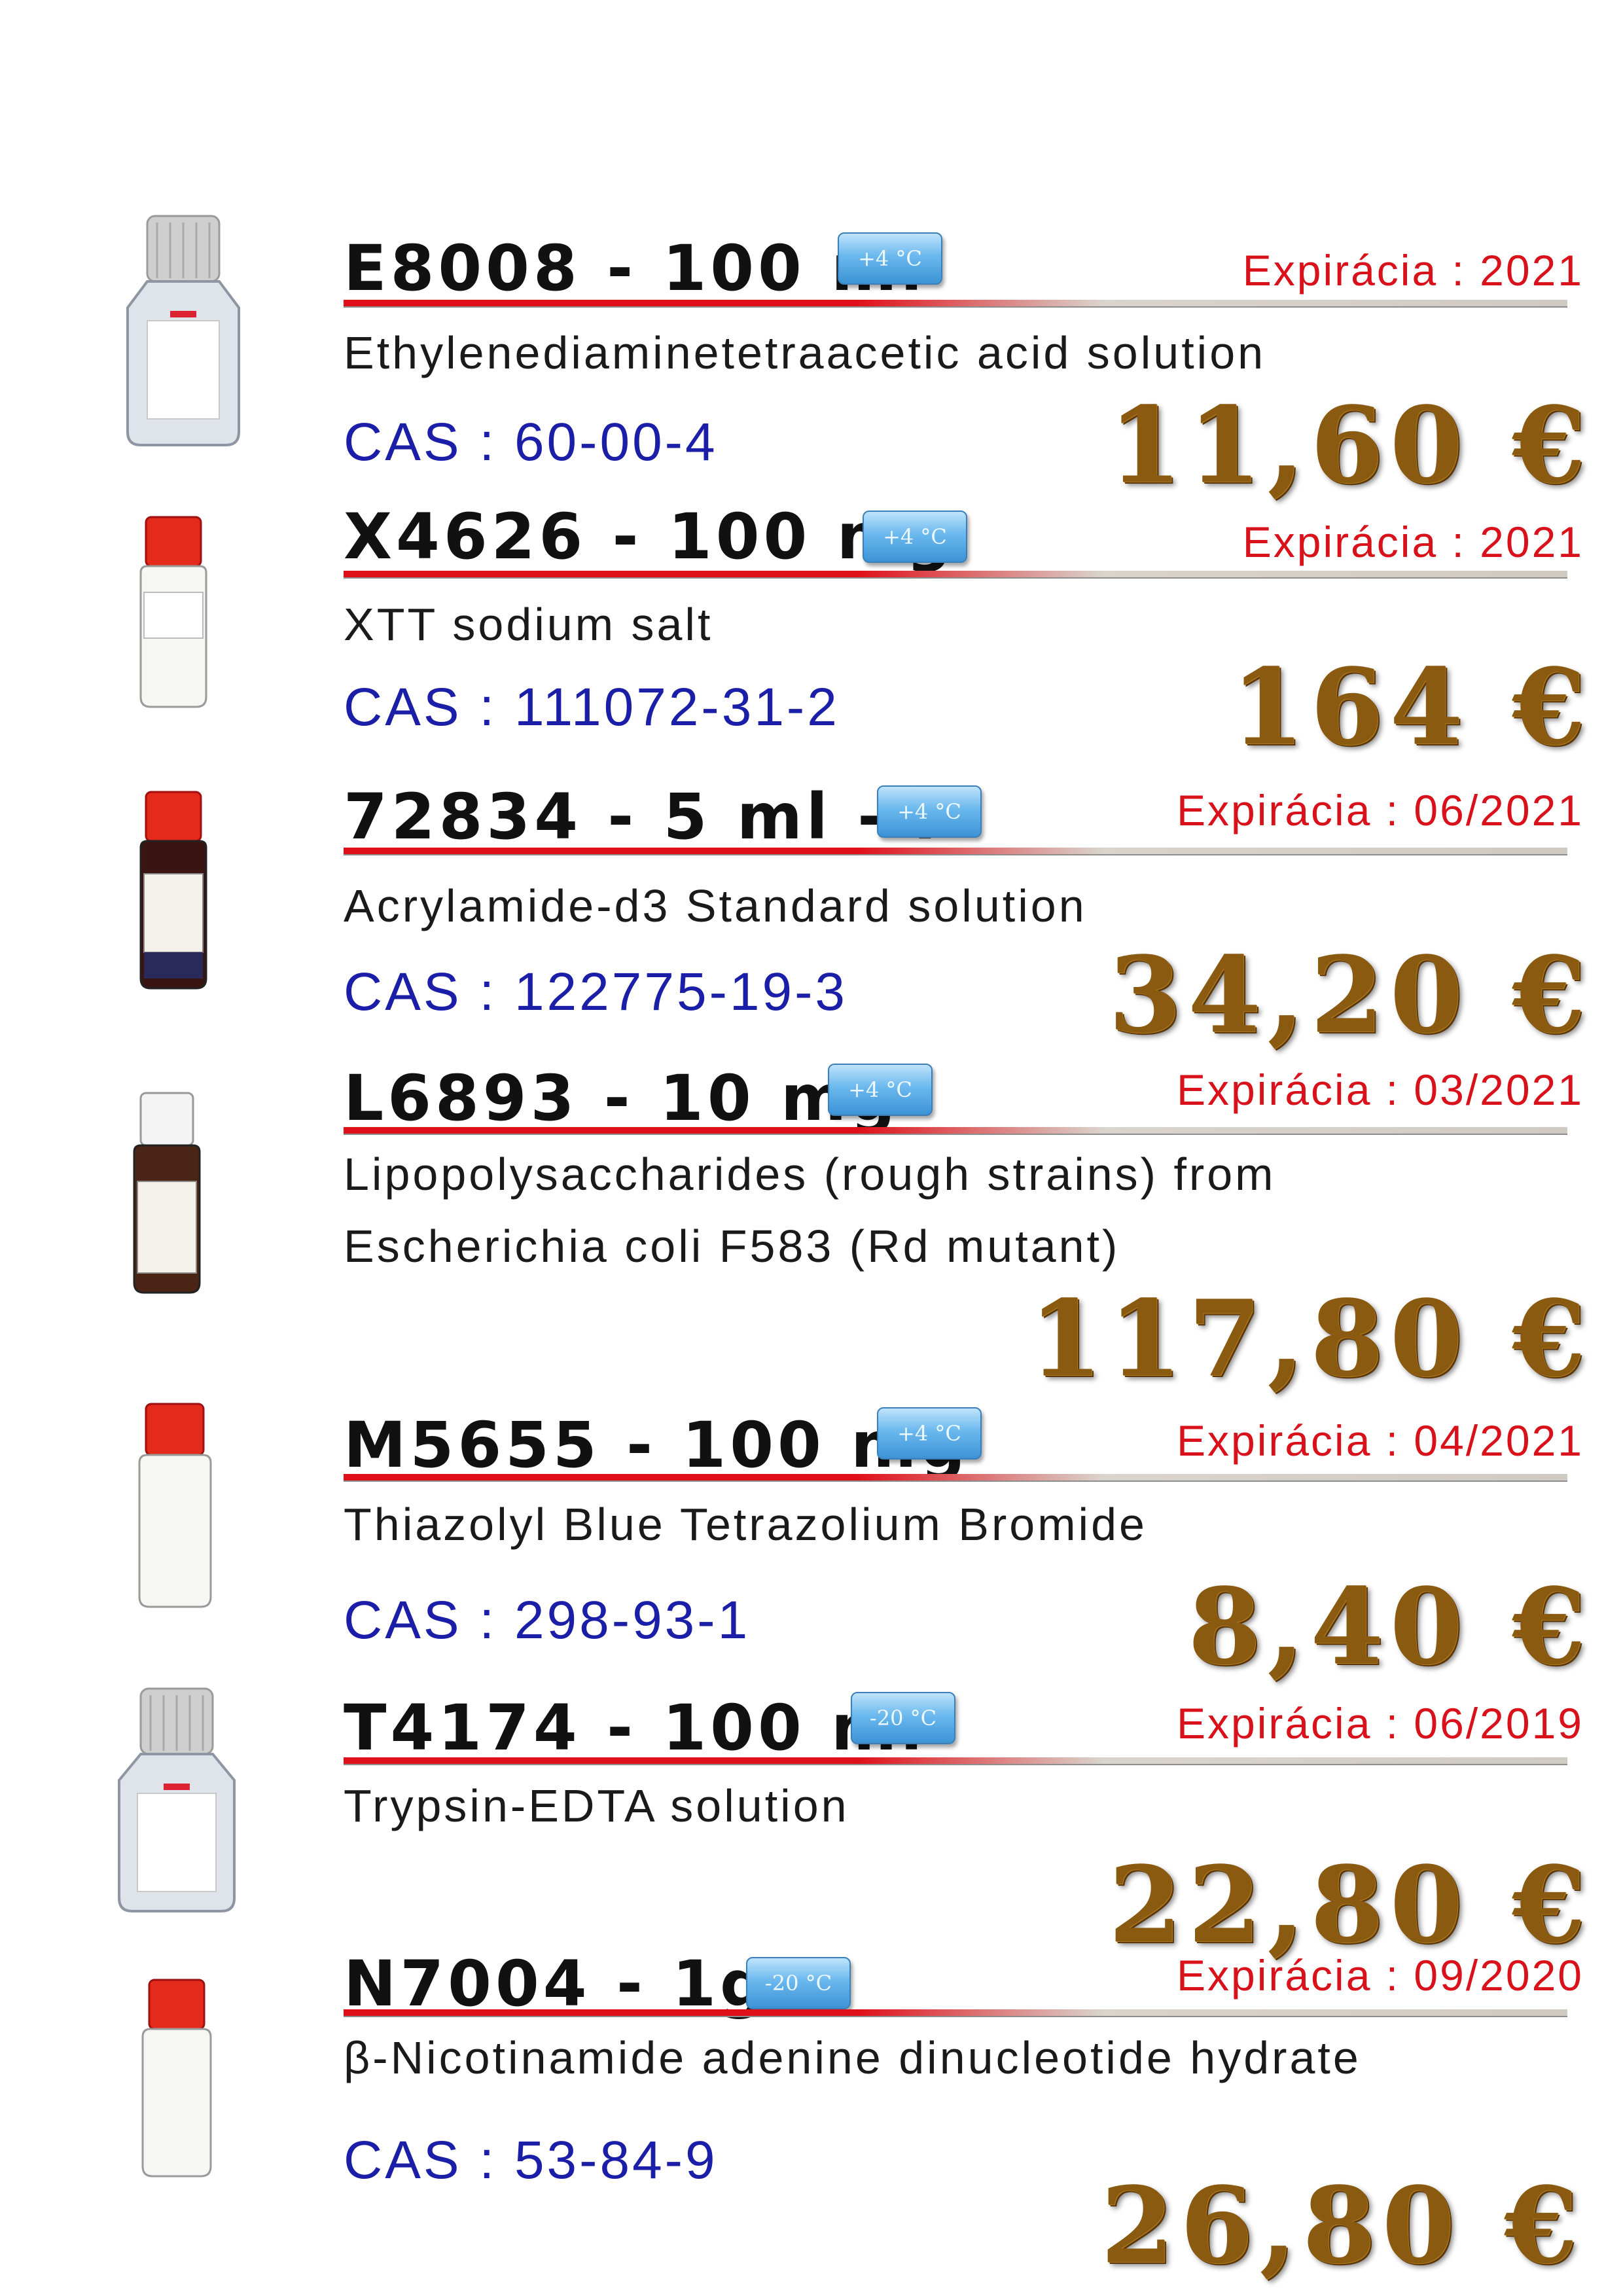  What do you see at coordinates (1390, 1626) in the screenshot?
I see `price: 8,40 €` at bounding box center [1390, 1626].